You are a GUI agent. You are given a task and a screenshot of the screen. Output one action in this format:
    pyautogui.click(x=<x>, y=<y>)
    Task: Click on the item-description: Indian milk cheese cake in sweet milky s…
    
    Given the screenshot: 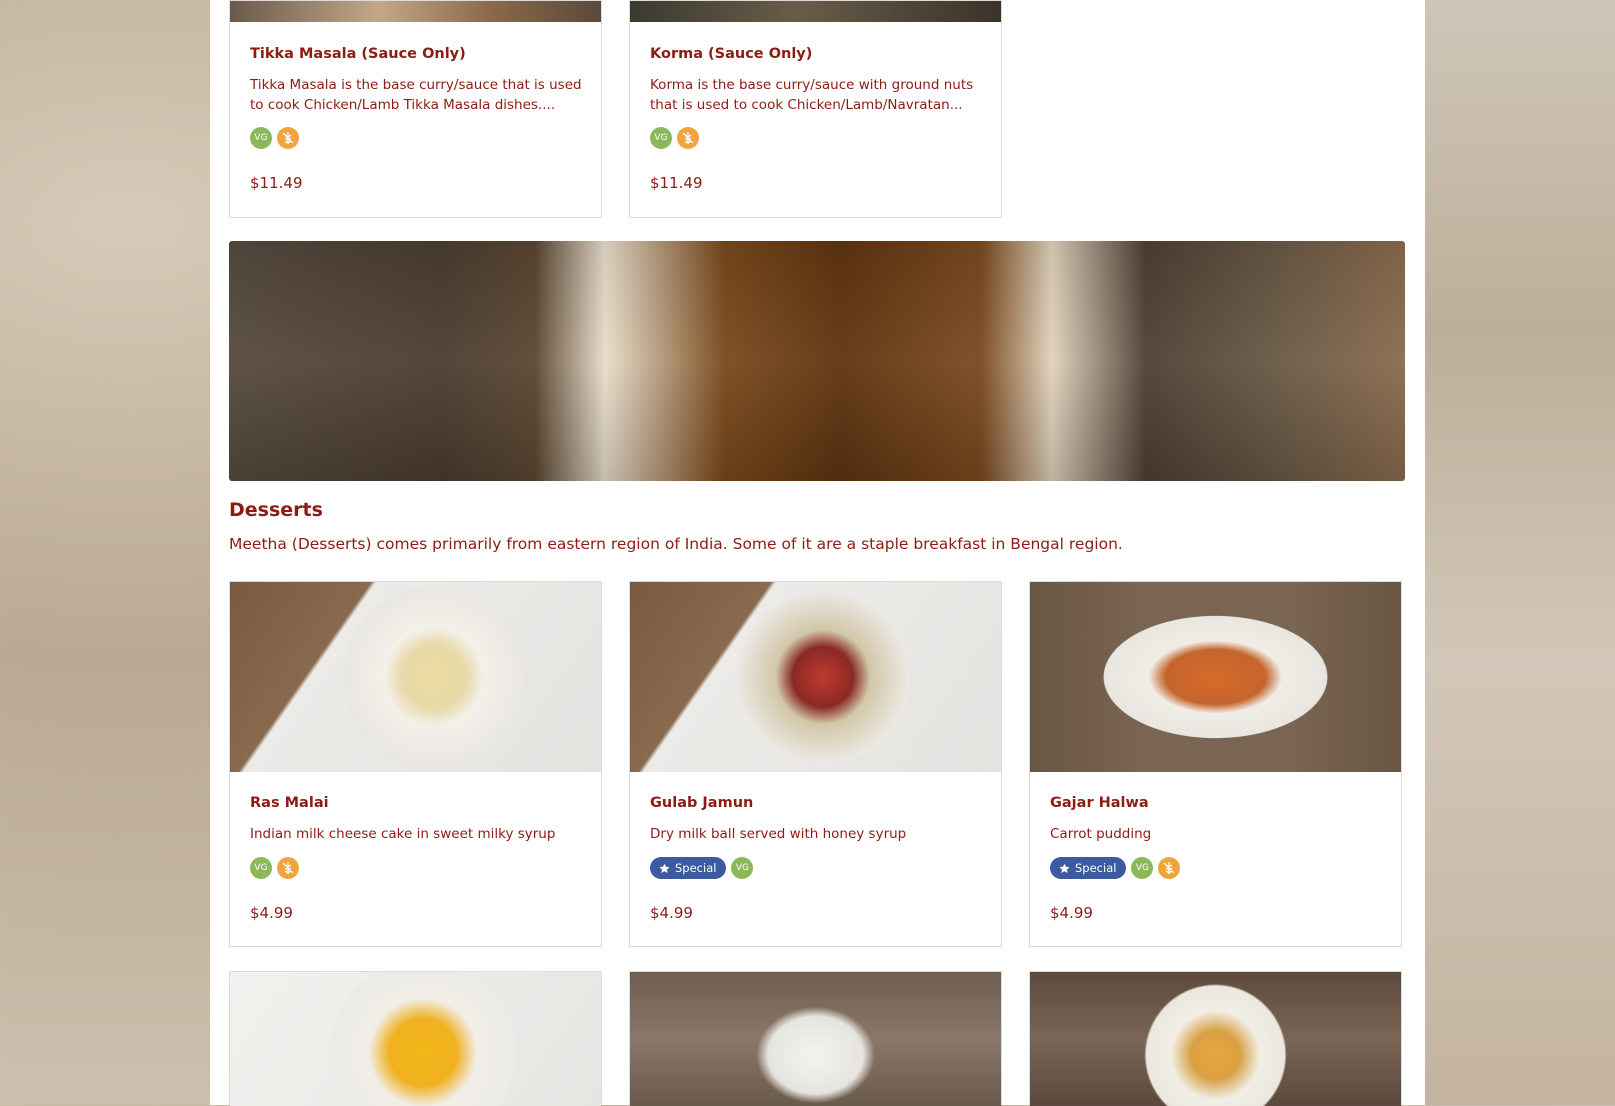 What is the action you would take?
    pyautogui.click(x=403, y=834)
    